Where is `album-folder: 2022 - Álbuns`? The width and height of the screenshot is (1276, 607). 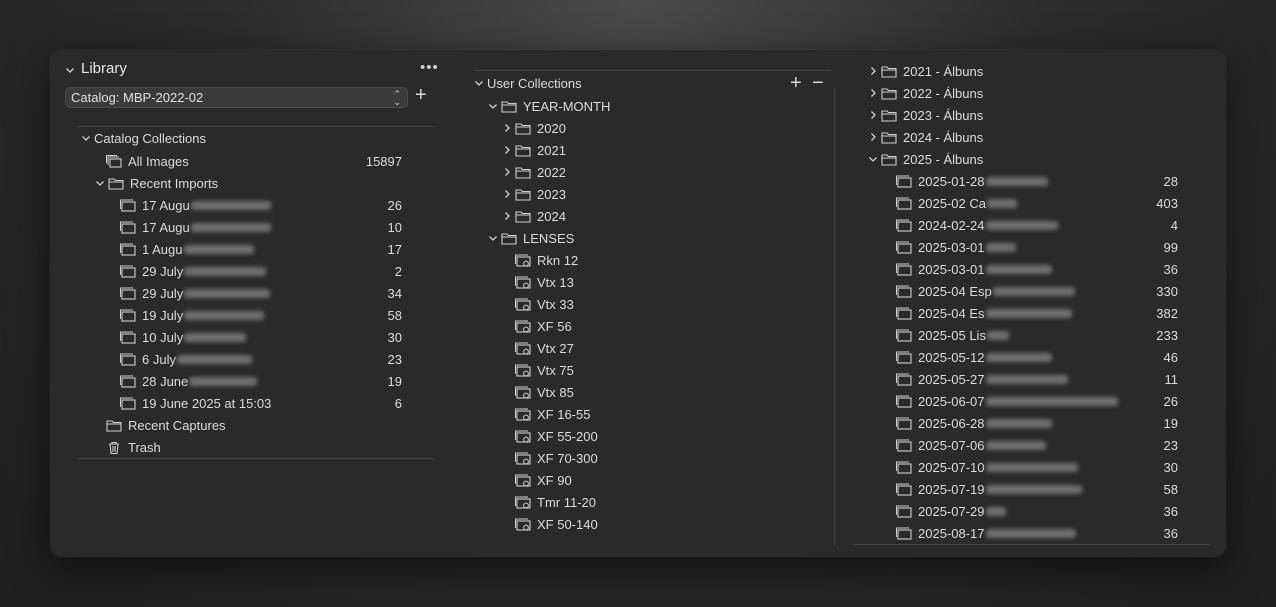 album-folder: 2022 - Álbuns is located at coordinates (1017, 93).